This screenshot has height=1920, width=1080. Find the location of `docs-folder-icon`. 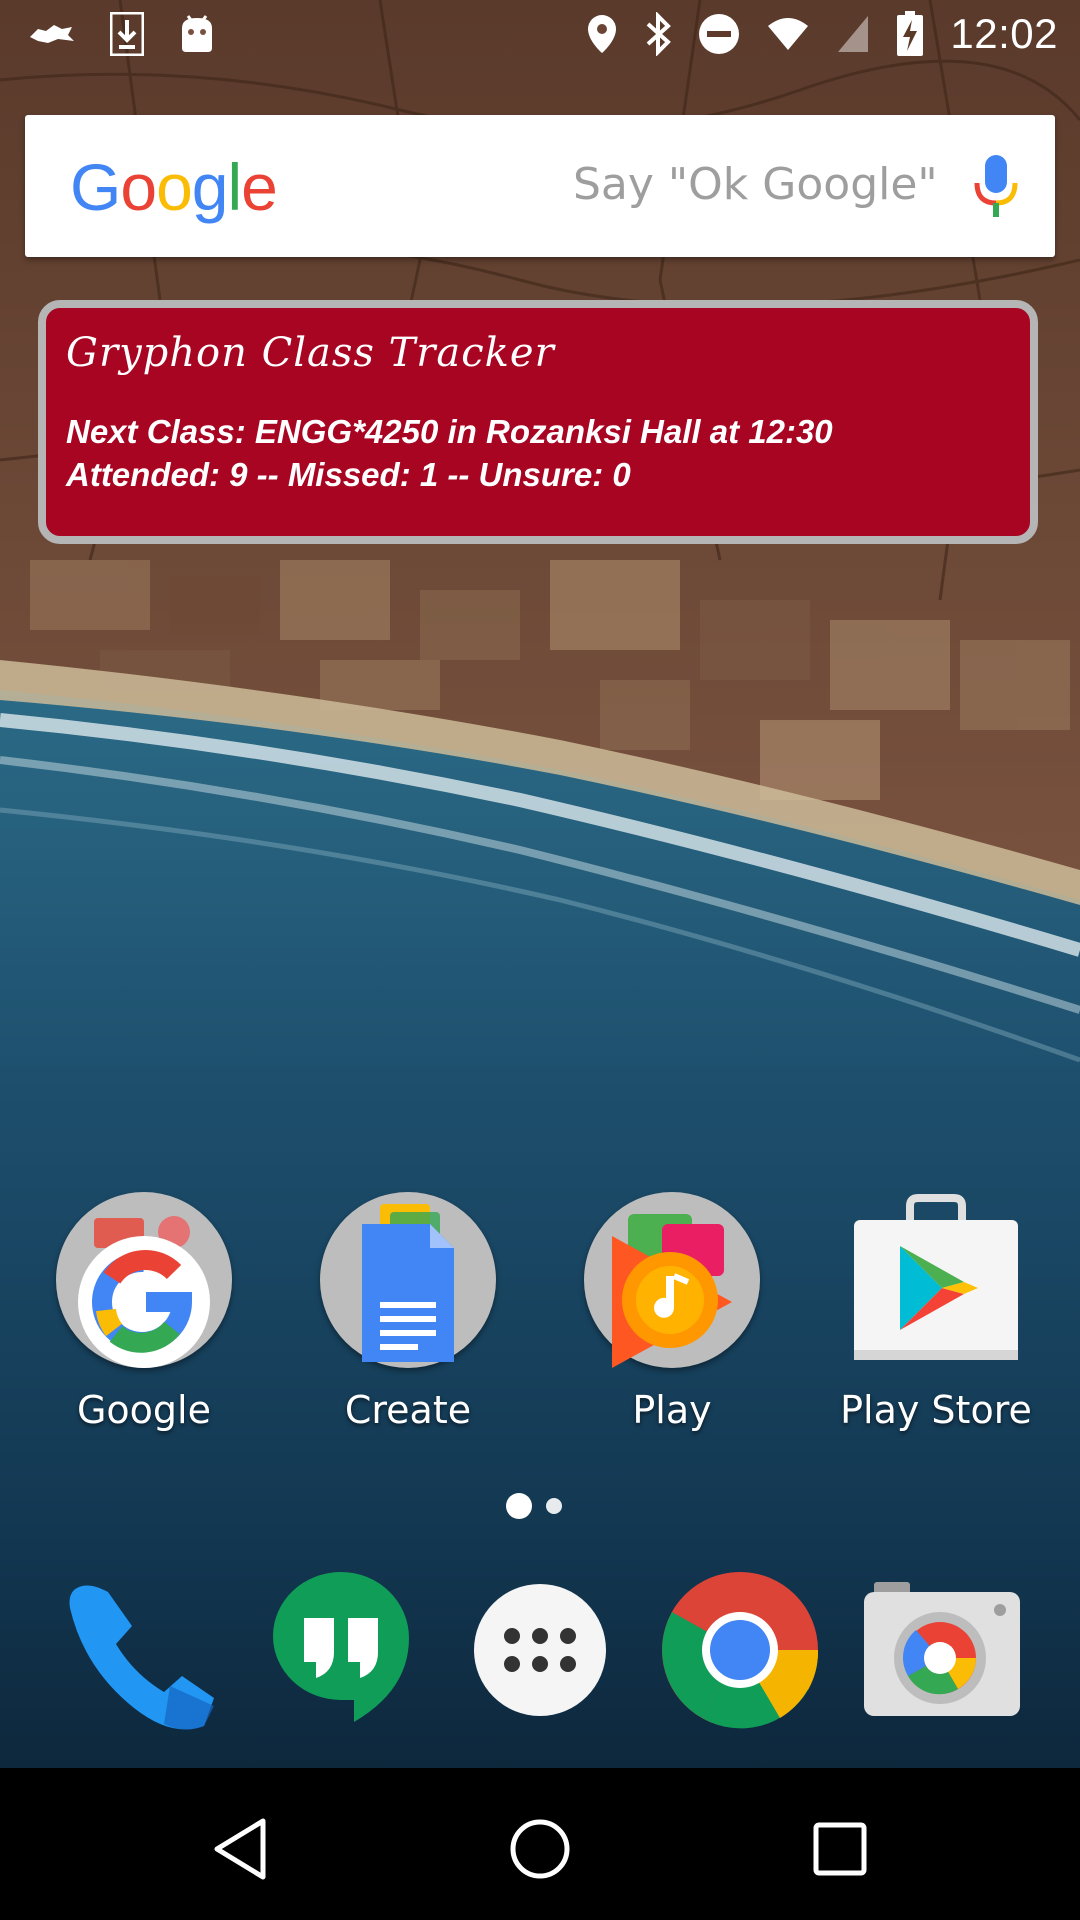

docs-folder-icon is located at coordinates (408, 1280).